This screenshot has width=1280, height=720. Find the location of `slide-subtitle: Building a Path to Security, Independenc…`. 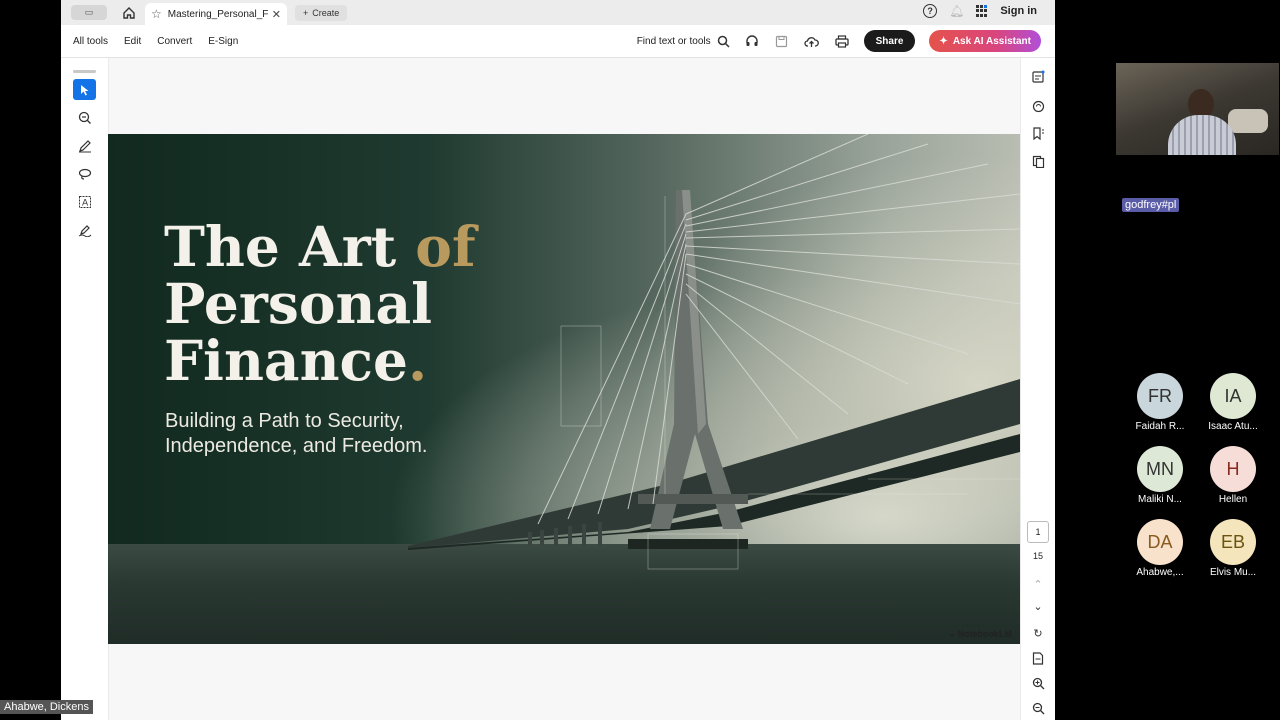

slide-subtitle: Building a Path to Security, Independenc… is located at coordinates (330, 434).